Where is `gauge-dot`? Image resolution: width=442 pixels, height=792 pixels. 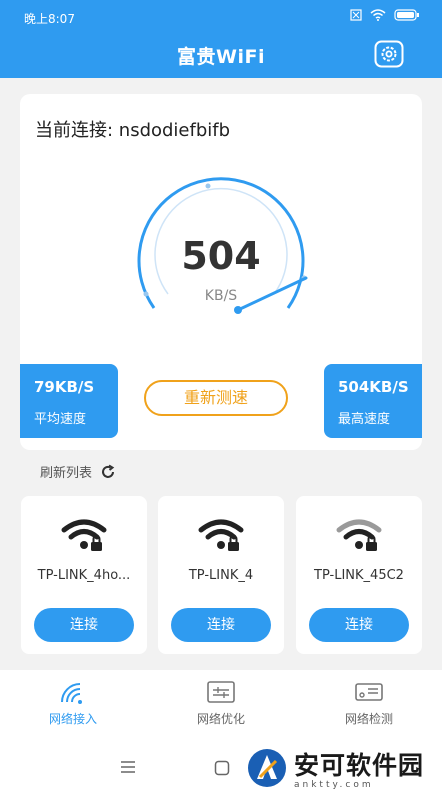
gauge-dot is located at coordinates (208, 186).